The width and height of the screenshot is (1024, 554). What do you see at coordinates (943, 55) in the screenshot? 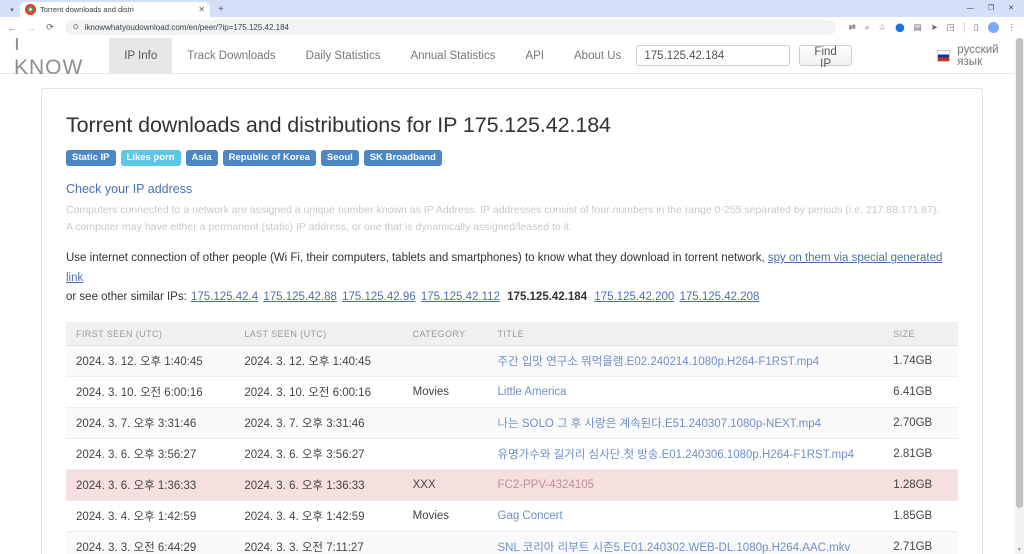
I see `russian-flag-icon` at bounding box center [943, 55].